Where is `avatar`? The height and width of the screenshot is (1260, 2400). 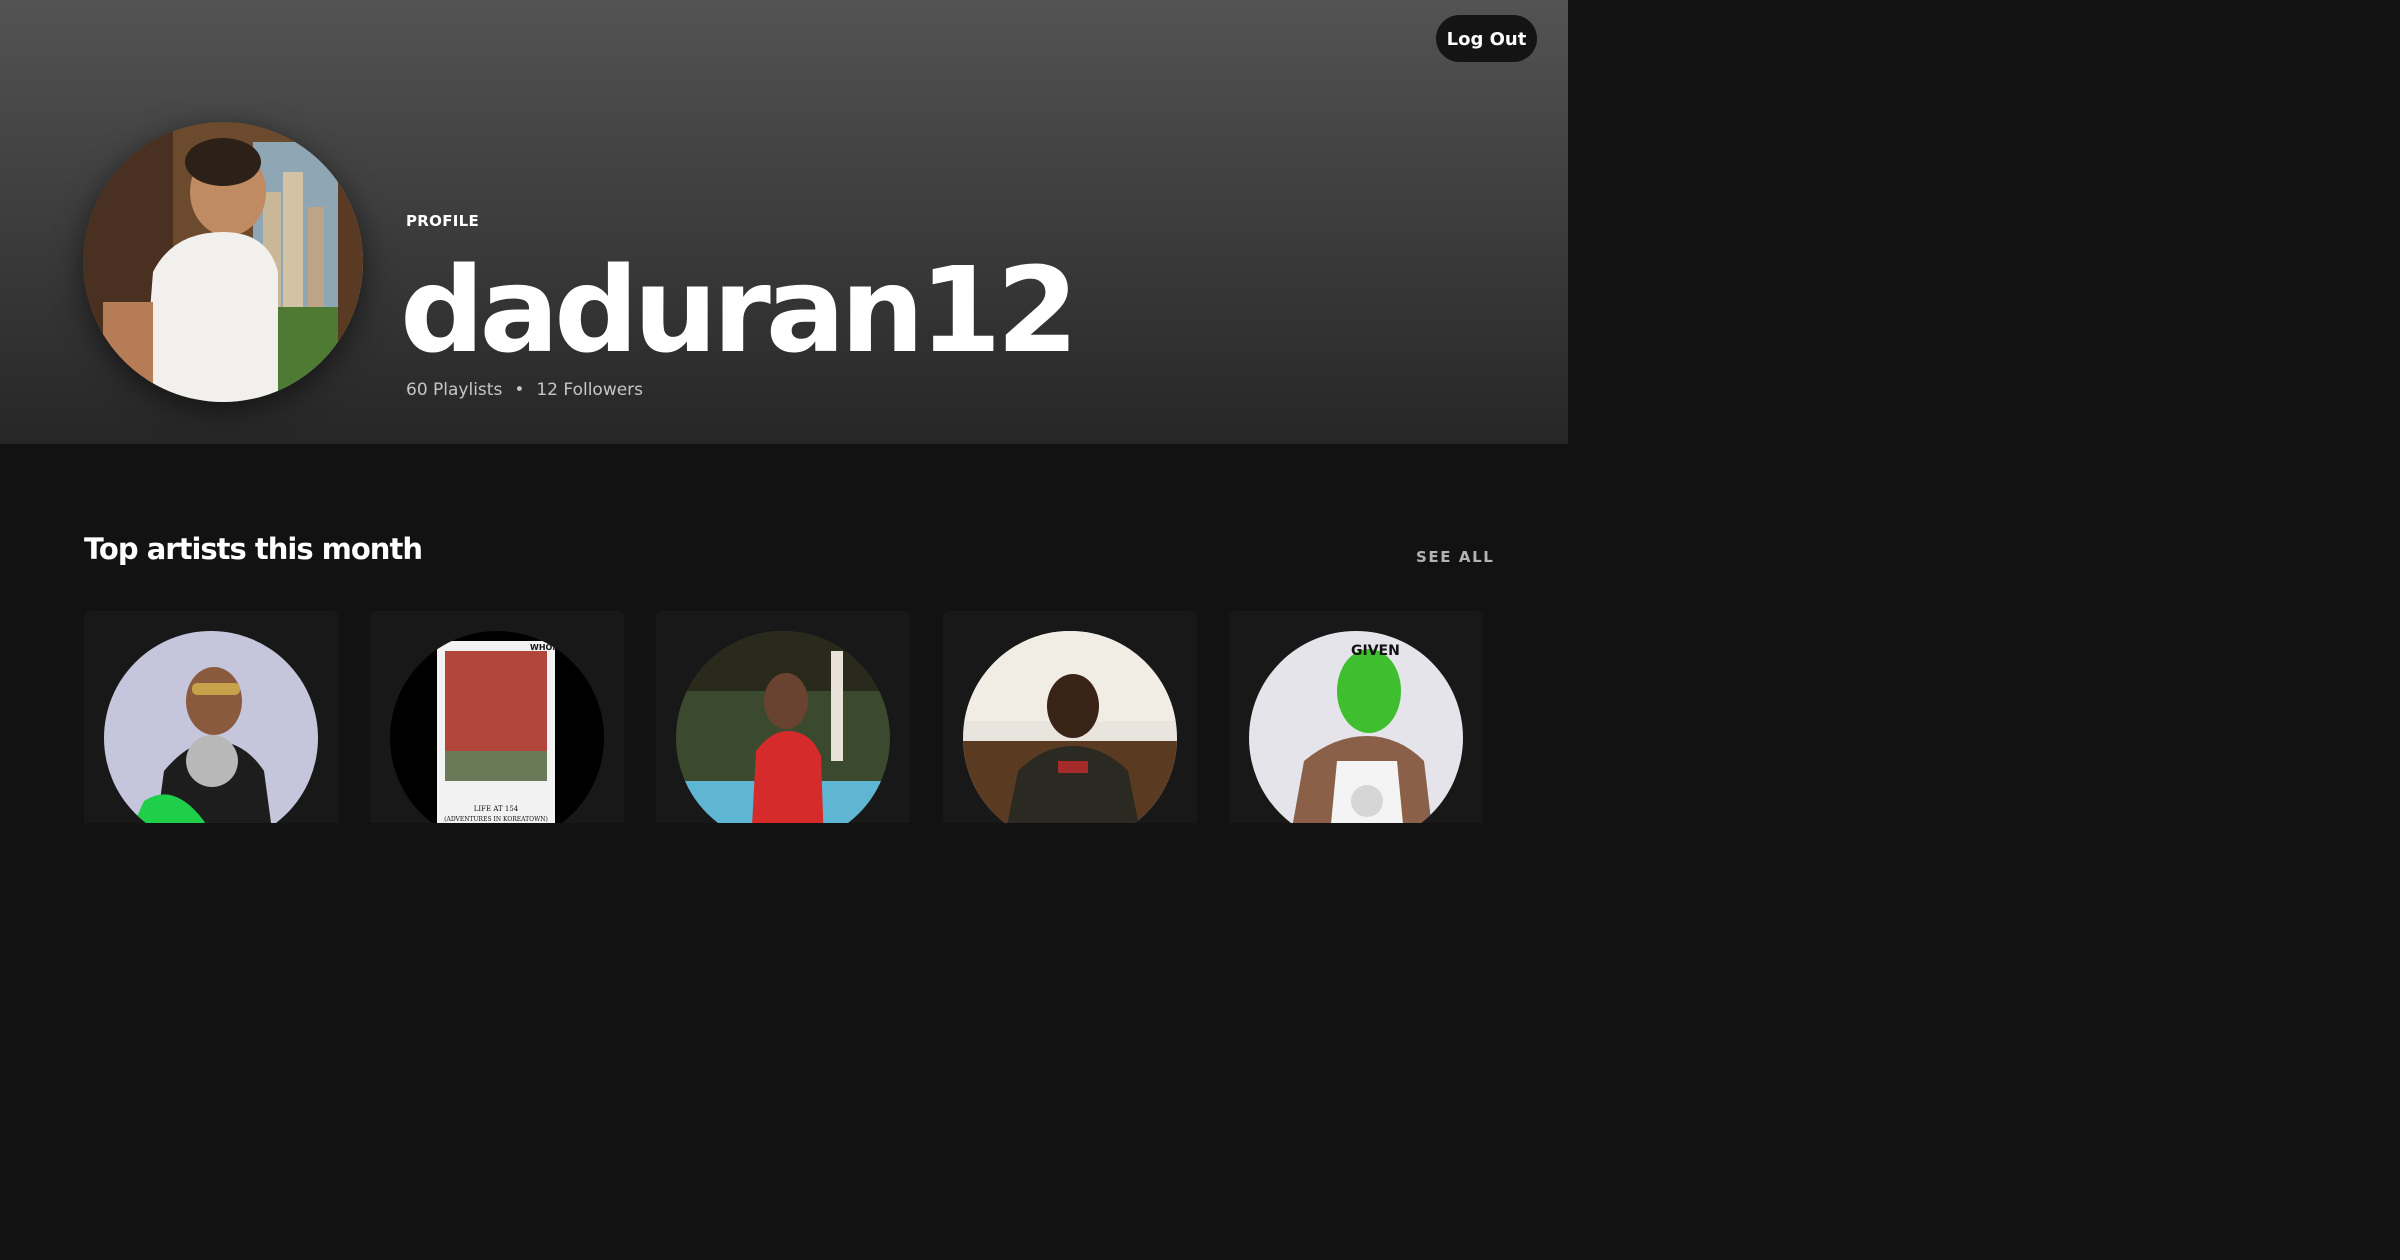
avatar is located at coordinates (223, 262).